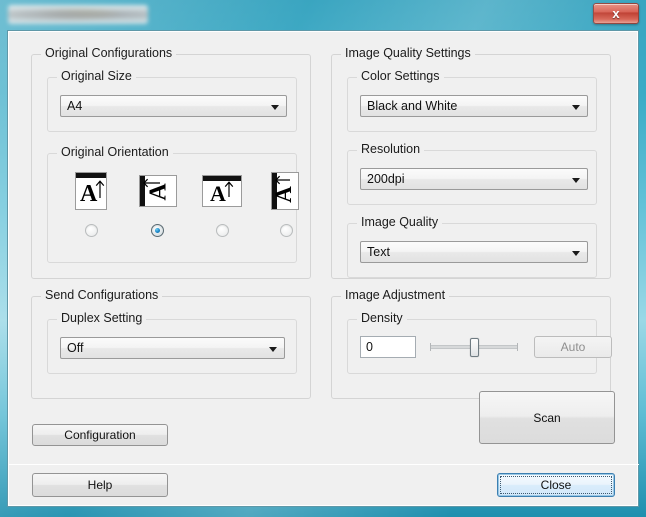 This screenshot has width=646, height=517. I want to click on group-image-quality-label: Image Quality, so click(400, 222).